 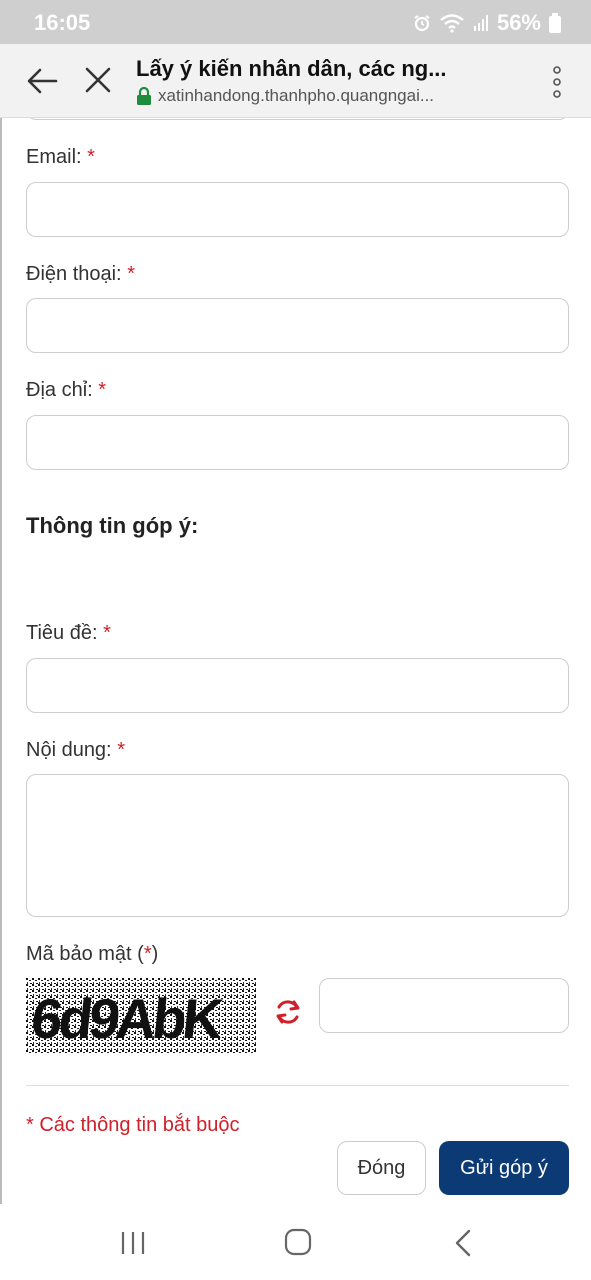 I want to click on phone-label: Điện thoại: *, so click(x=80, y=274).